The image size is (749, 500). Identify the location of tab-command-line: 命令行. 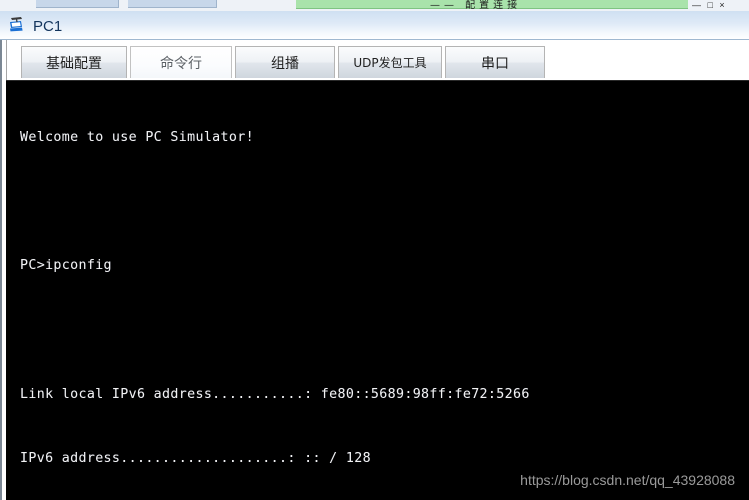
(181, 62).